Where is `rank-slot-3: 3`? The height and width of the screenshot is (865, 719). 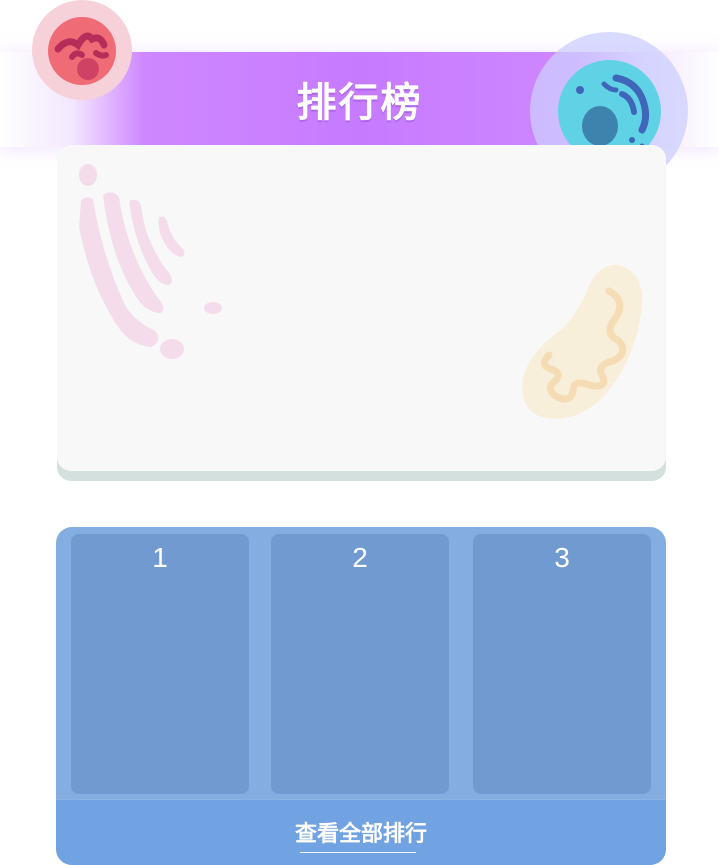
rank-slot-3: 3 is located at coordinates (562, 664).